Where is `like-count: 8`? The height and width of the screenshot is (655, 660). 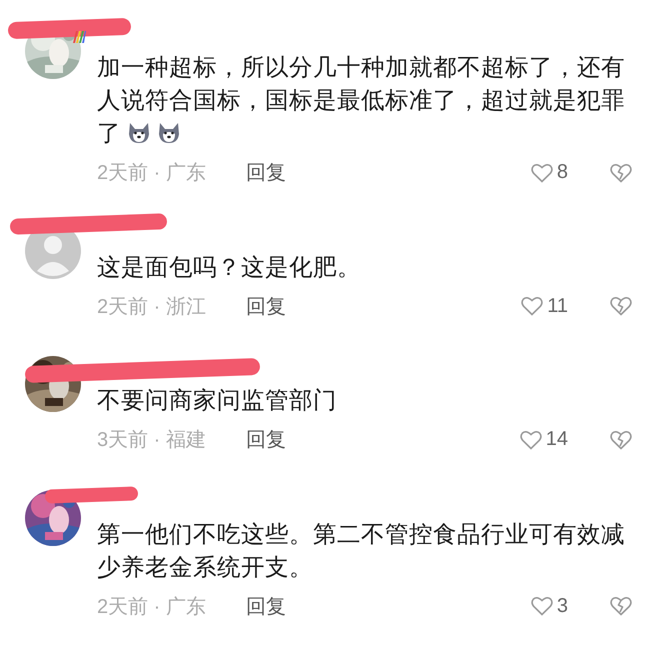
like-count: 8 is located at coordinates (562, 172).